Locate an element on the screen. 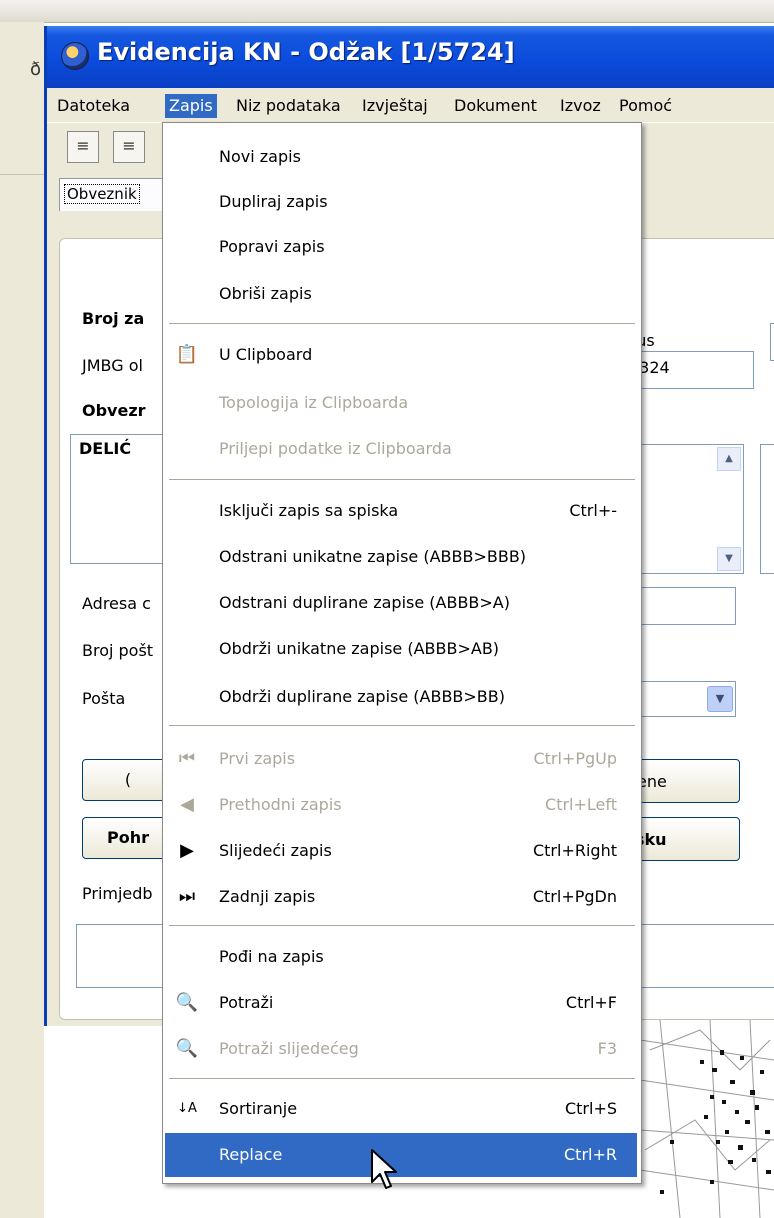 This screenshot has width=774, height=1218. menu-niz-podataka: Niz podataka is located at coordinates (288, 106).